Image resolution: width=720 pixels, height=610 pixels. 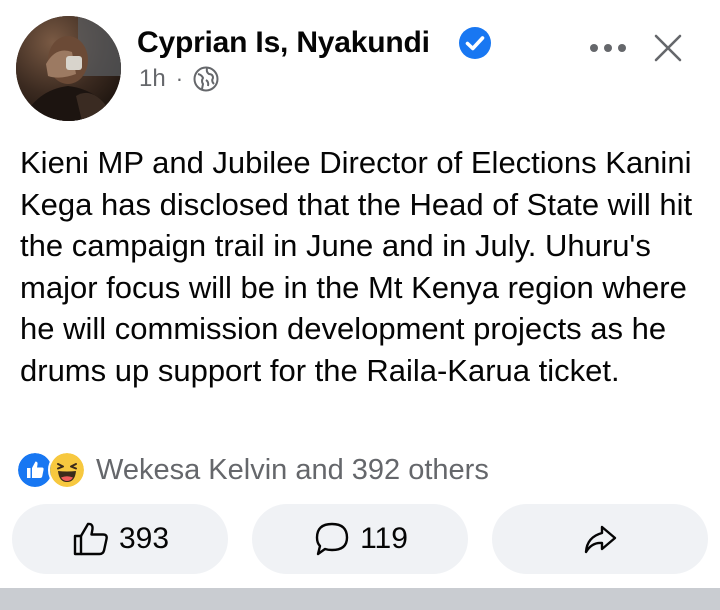 I want to click on haha-reaction-icon, so click(x=67, y=470).